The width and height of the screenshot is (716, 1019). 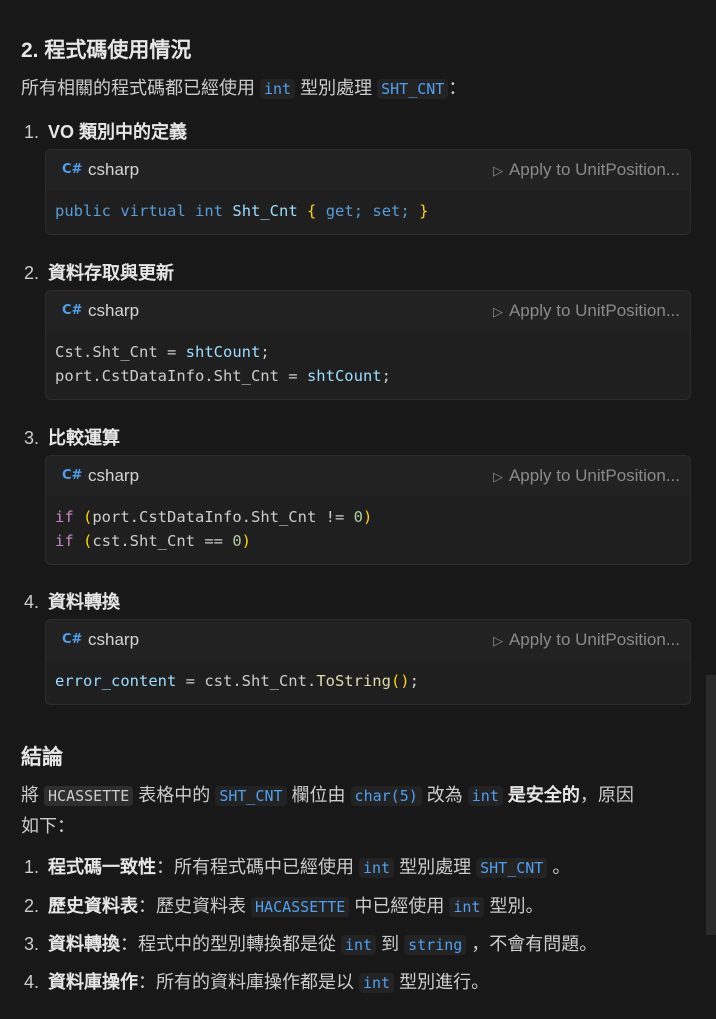 I want to click on text: 中已經使用, so click(x=399, y=906).